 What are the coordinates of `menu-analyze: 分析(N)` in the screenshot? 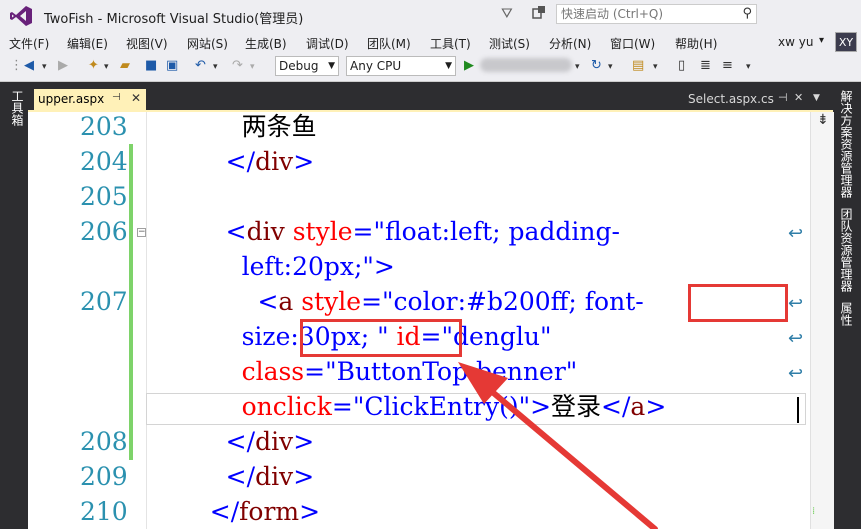 It's located at (570, 43).